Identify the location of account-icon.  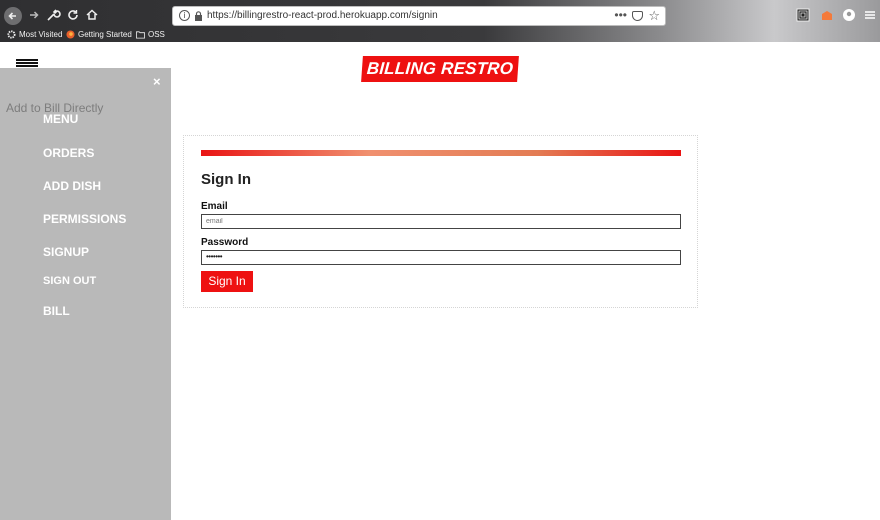
(849, 15).